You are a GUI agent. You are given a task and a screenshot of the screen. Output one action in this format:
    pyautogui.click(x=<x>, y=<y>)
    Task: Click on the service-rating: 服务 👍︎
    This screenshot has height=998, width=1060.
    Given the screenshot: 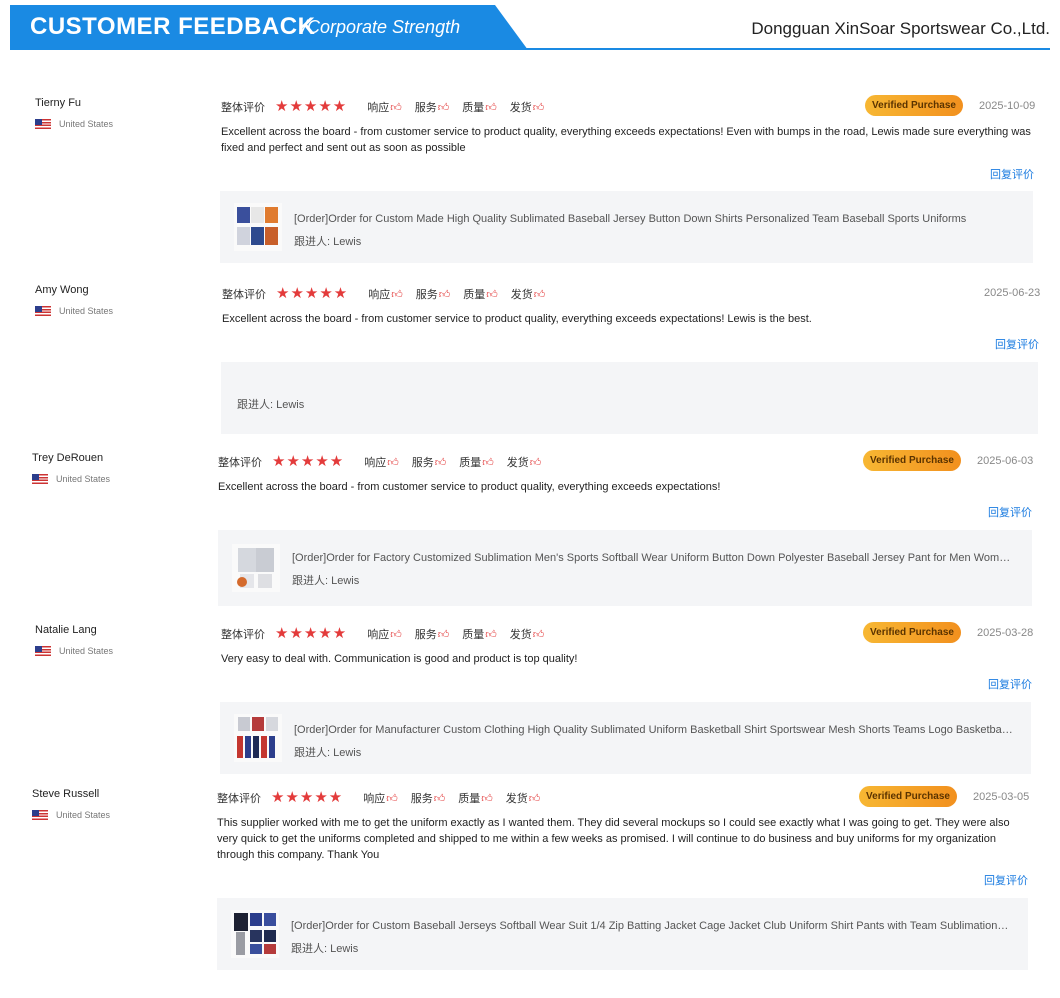 What is the action you would take?
    pyautogui.click(x=428, y=798)
    